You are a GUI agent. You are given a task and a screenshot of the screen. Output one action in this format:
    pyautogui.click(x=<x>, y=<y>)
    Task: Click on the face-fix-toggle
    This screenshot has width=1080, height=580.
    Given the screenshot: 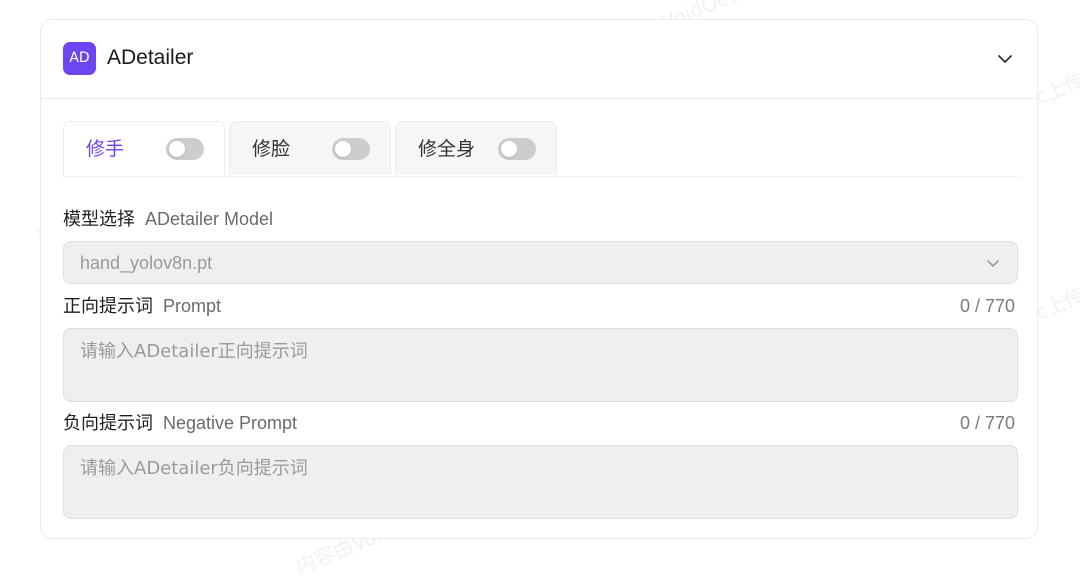 What is the action you would take?
    pyautogui.click(x=351, y=149)
    